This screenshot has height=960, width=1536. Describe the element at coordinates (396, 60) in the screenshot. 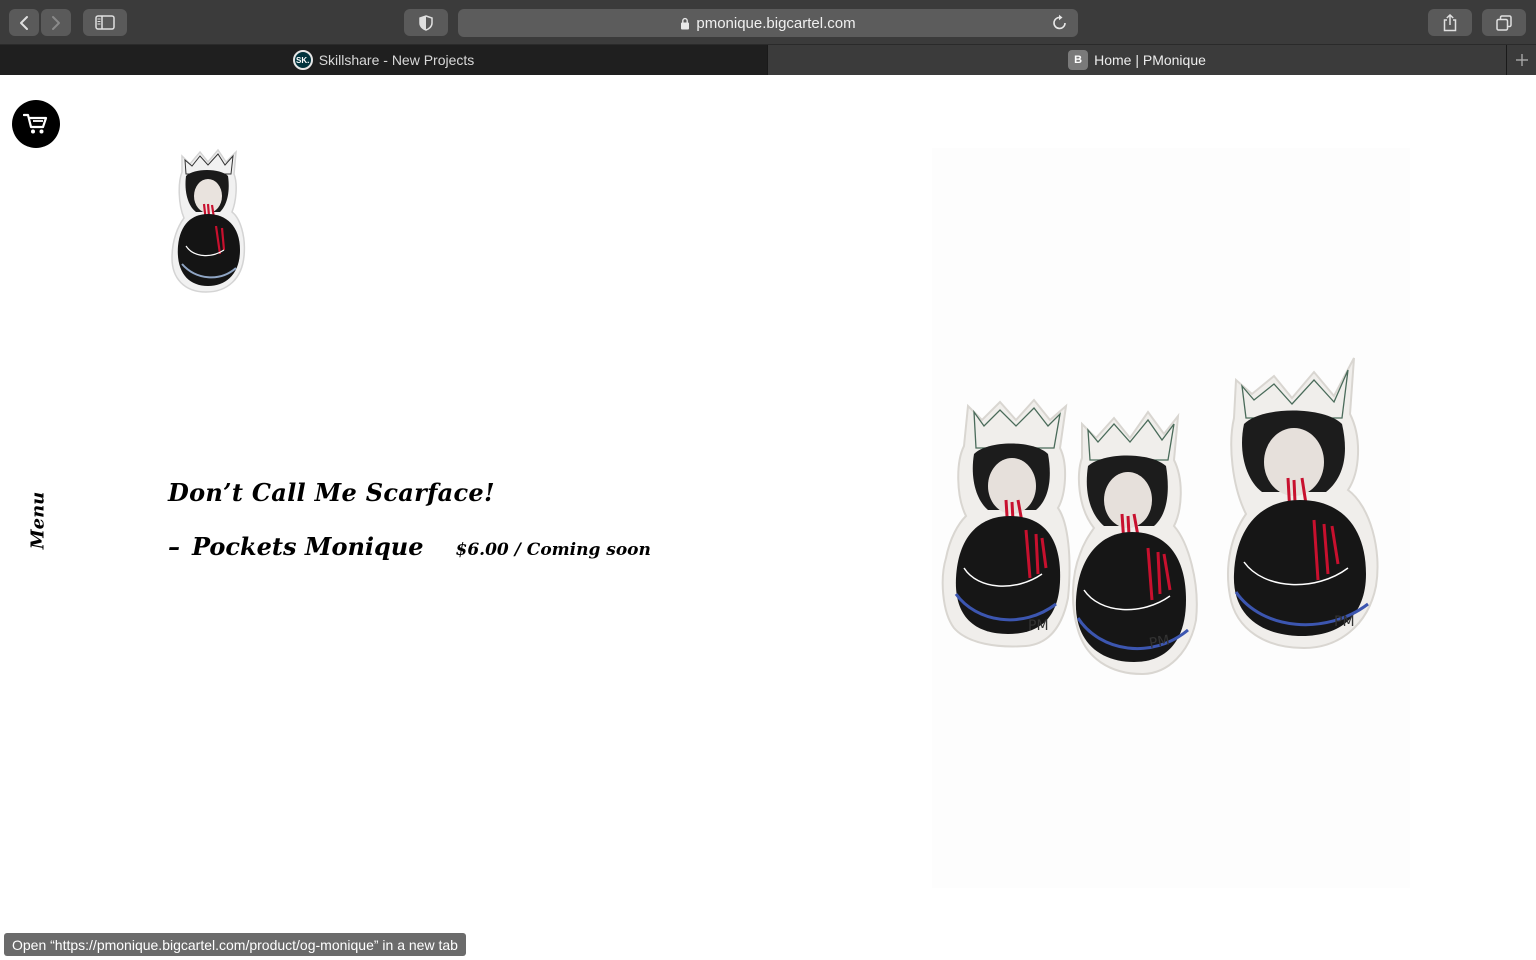

I see `tab-label: Skillshare - New Projects` at that location.